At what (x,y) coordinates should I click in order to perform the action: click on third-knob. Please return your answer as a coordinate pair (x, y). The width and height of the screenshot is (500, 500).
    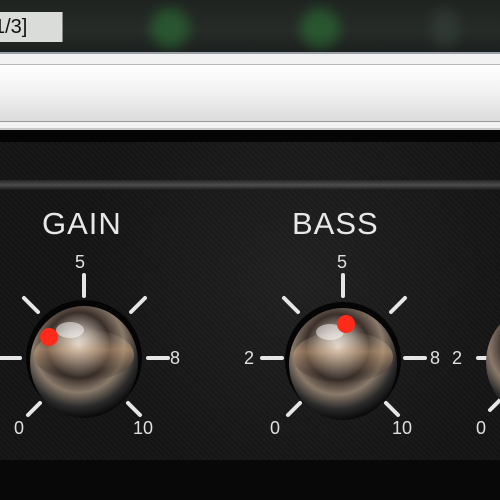
    Looking at the image, I should click on (488, 362).